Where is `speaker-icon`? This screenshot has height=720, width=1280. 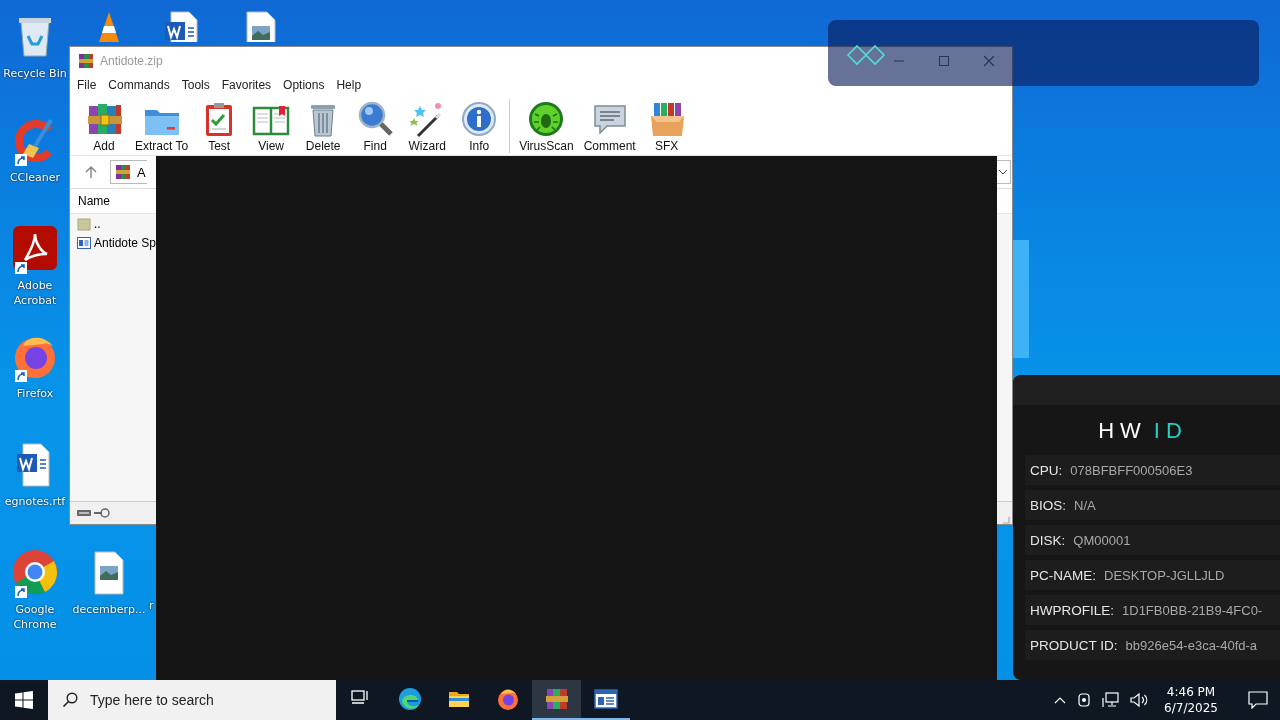 speaker-icon is located at coordinates (1139, 700).